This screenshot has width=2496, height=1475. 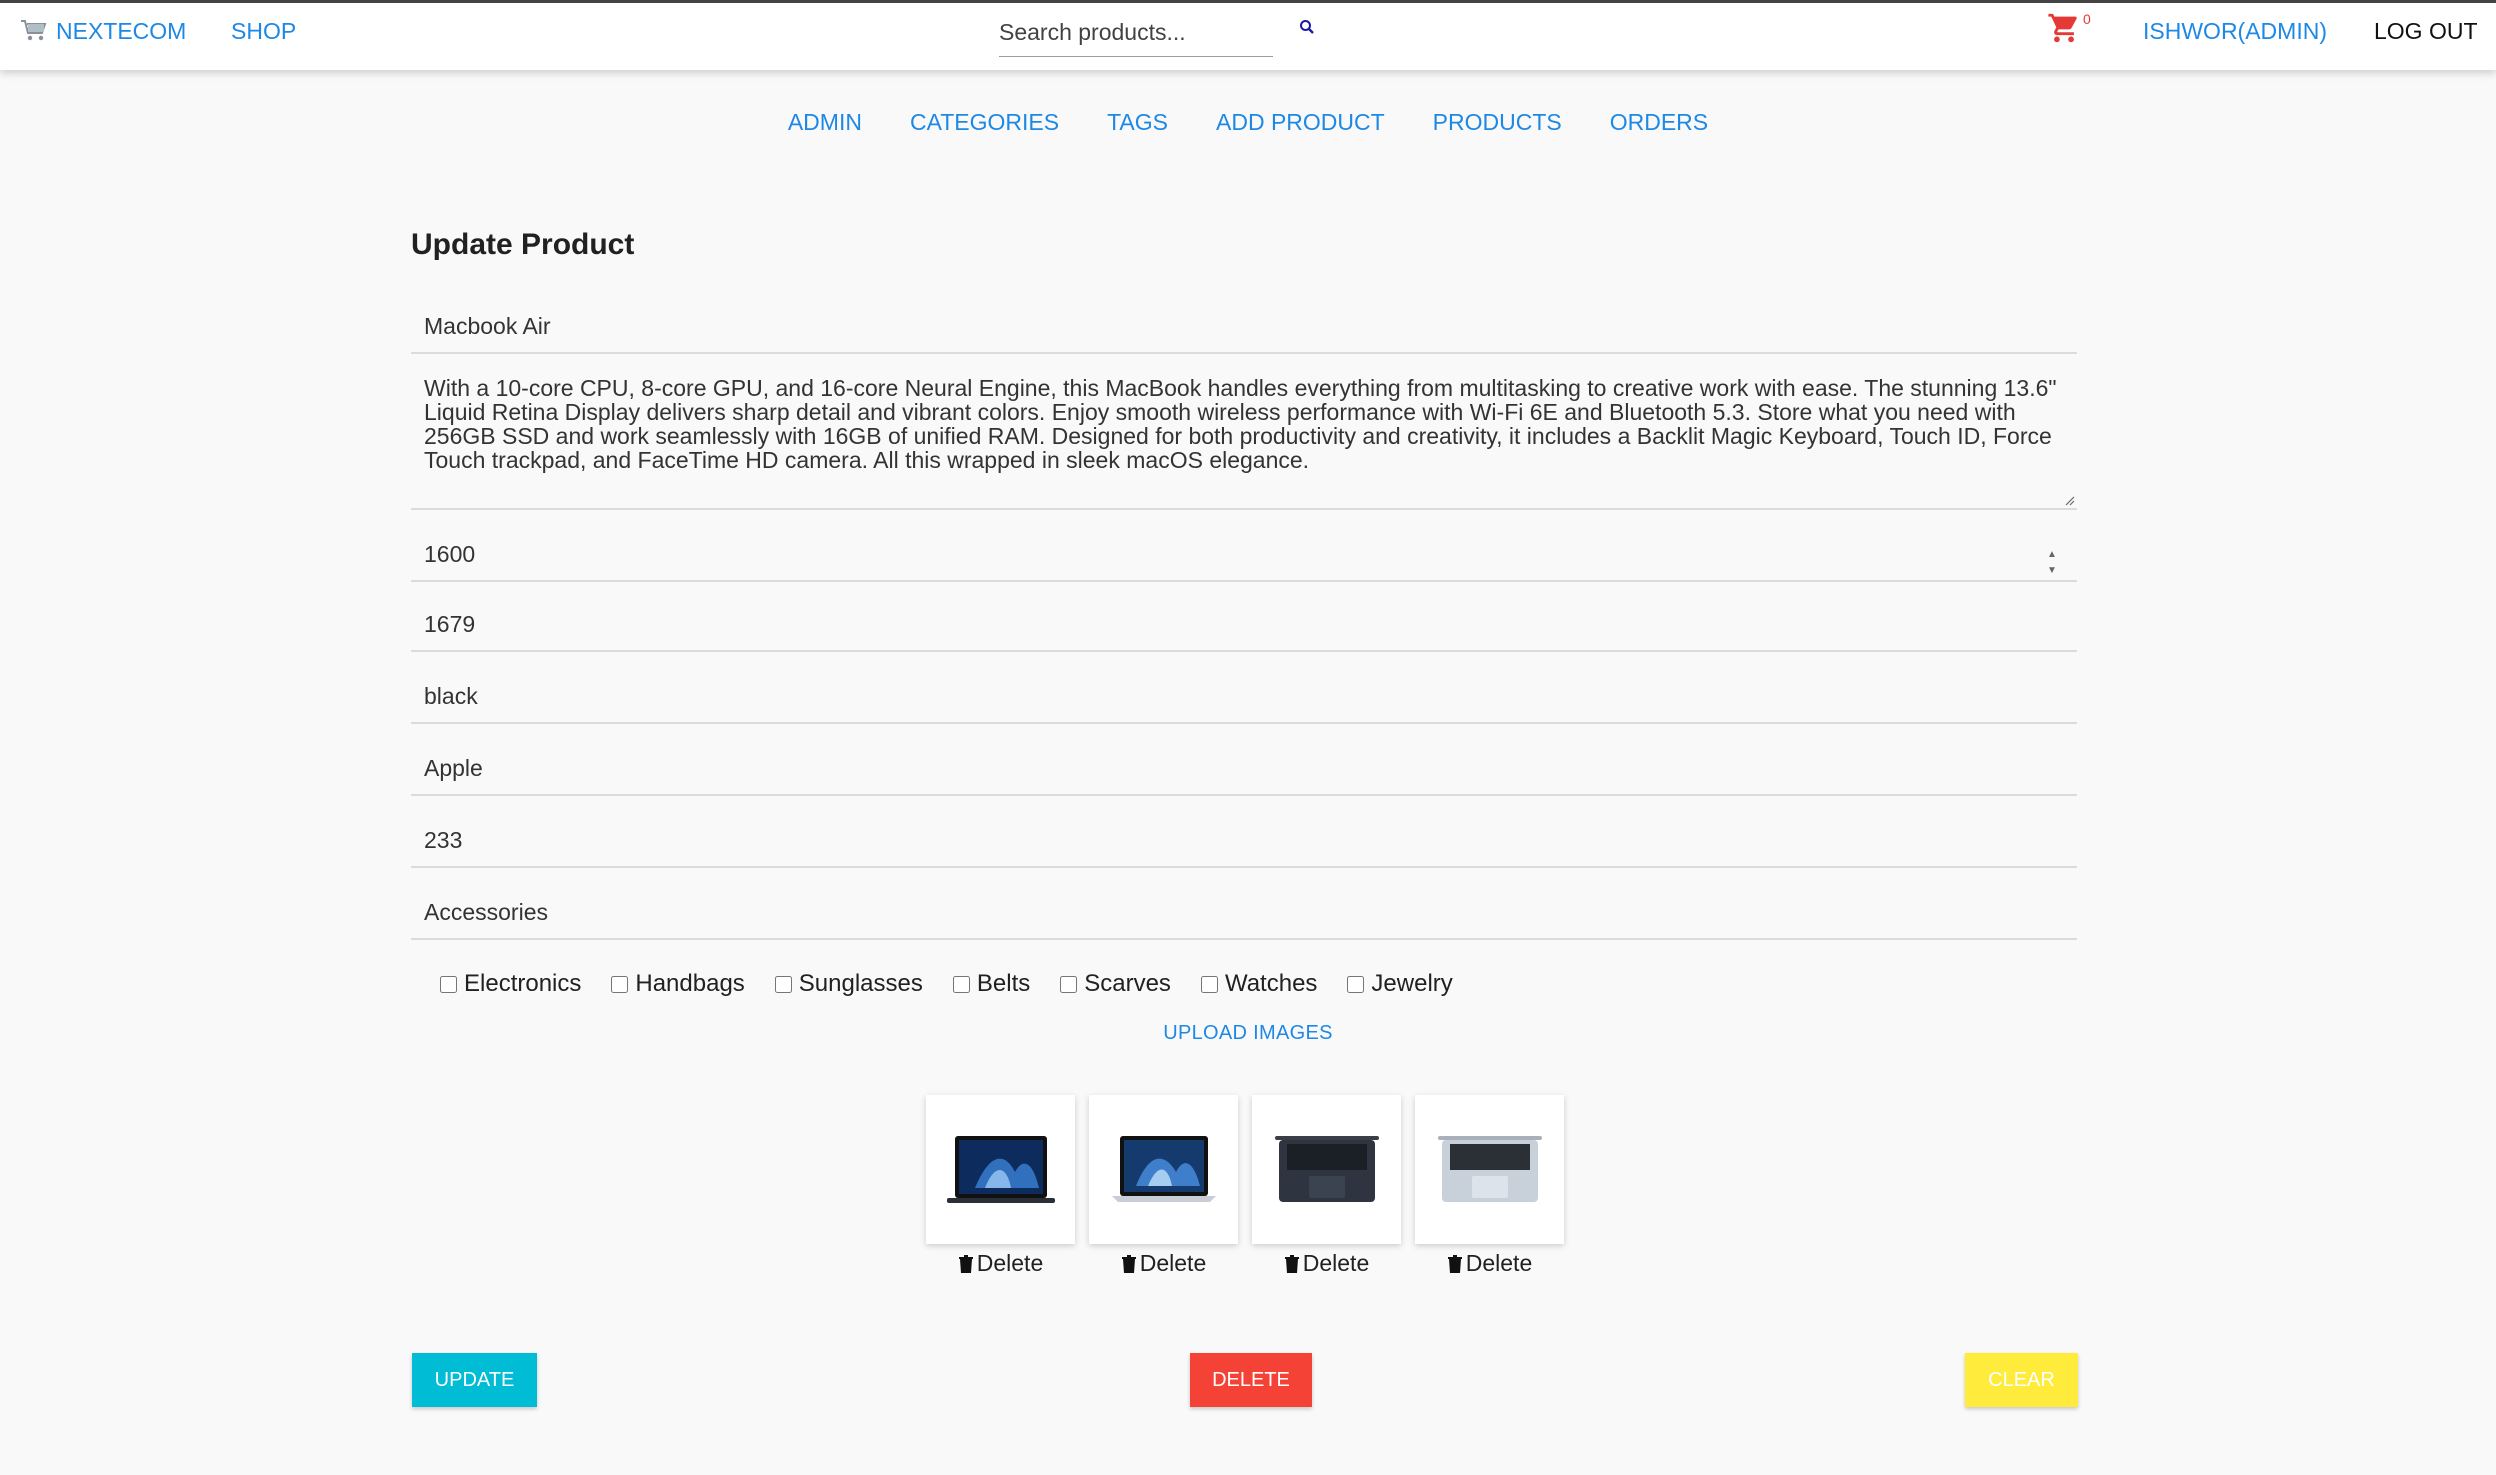 I want to click on page-title: Update Product, so click(x=523, y=244).